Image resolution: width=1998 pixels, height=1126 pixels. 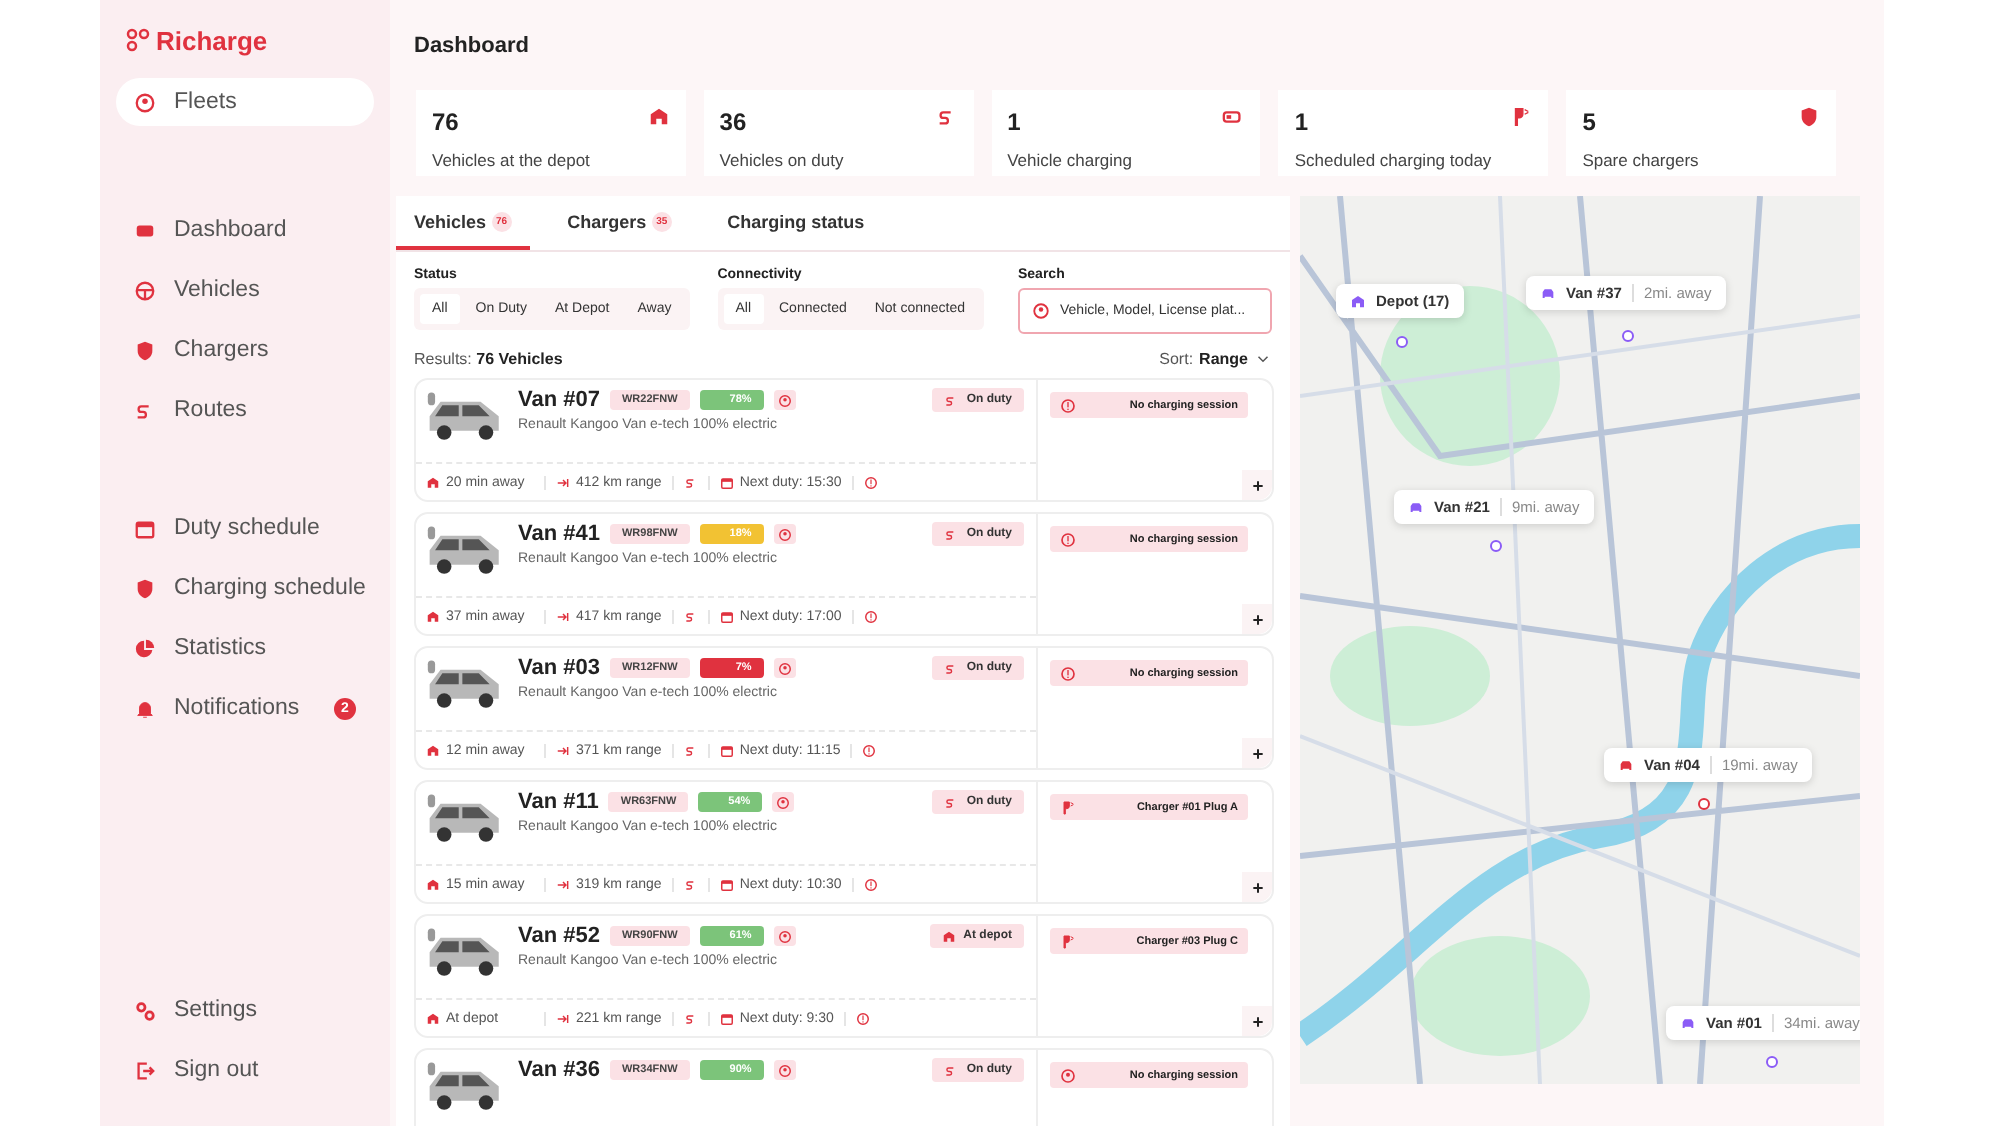 I want to click on stat-label: Scheduled charging today, so click(x=1394, y=160).